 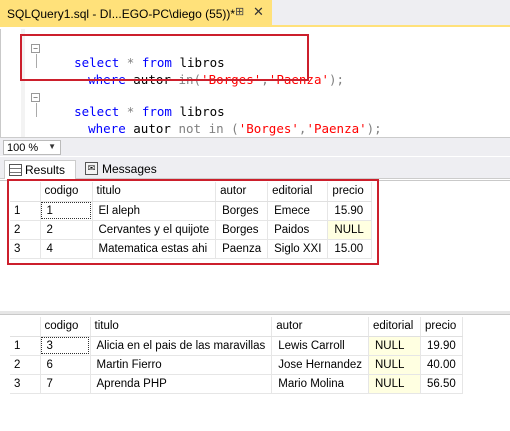 I want to click on pin-icon: ⊞, so click(x=239, y=11).